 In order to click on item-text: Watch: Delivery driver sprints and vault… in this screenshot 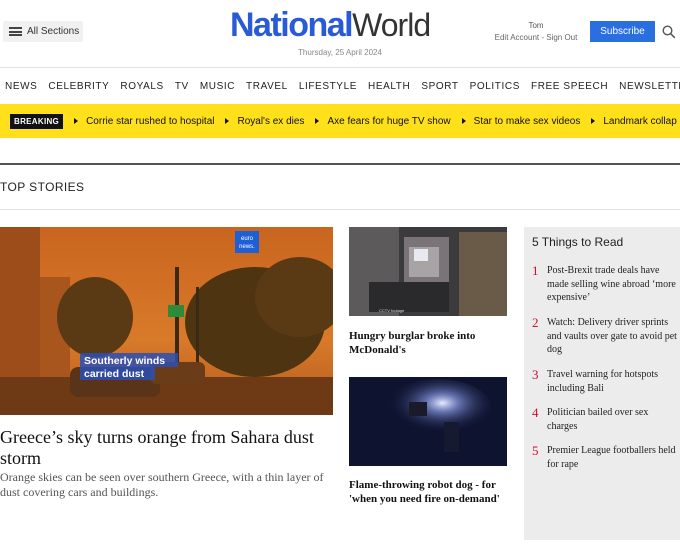, I will do `click(612, 336)`.